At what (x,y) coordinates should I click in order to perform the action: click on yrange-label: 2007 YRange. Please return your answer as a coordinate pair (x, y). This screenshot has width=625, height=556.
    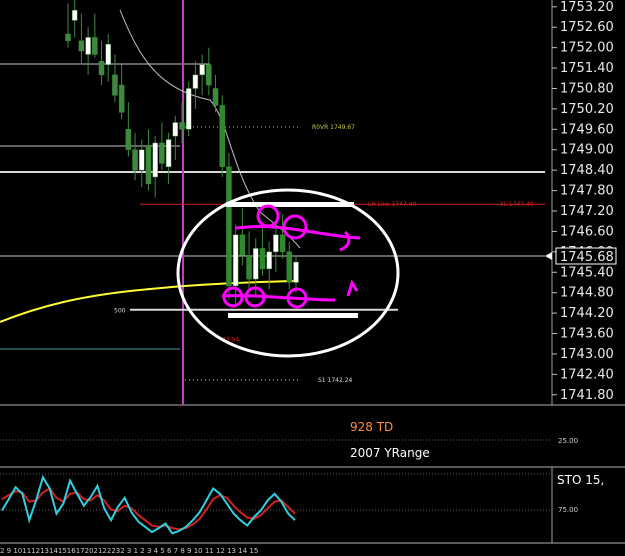
    Looking at the image, I should click on (390, 453).